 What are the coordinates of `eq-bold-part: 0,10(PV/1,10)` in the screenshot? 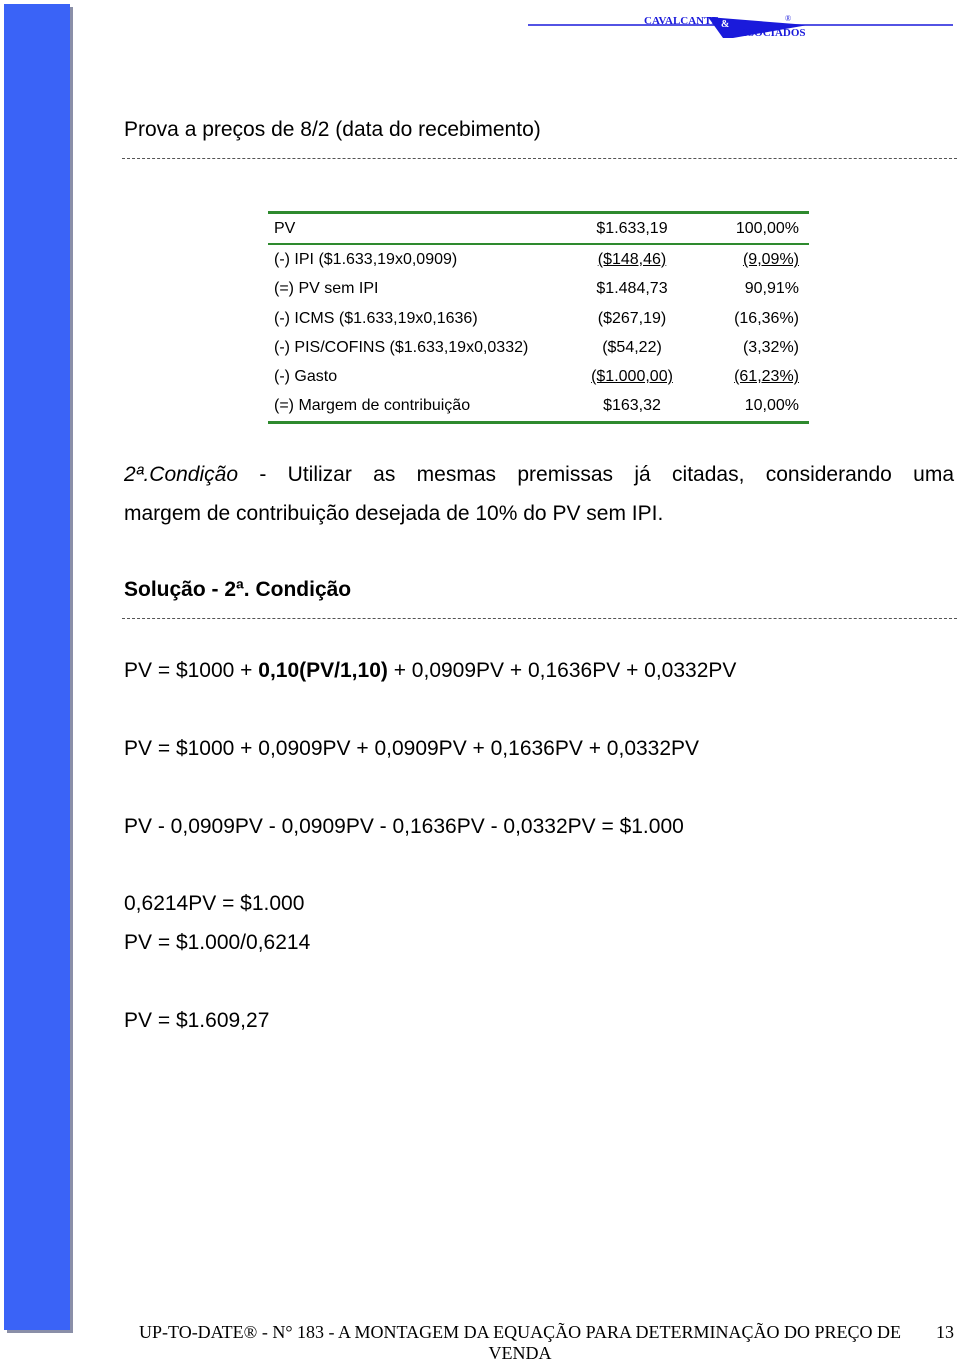 It's located at (323, 670).